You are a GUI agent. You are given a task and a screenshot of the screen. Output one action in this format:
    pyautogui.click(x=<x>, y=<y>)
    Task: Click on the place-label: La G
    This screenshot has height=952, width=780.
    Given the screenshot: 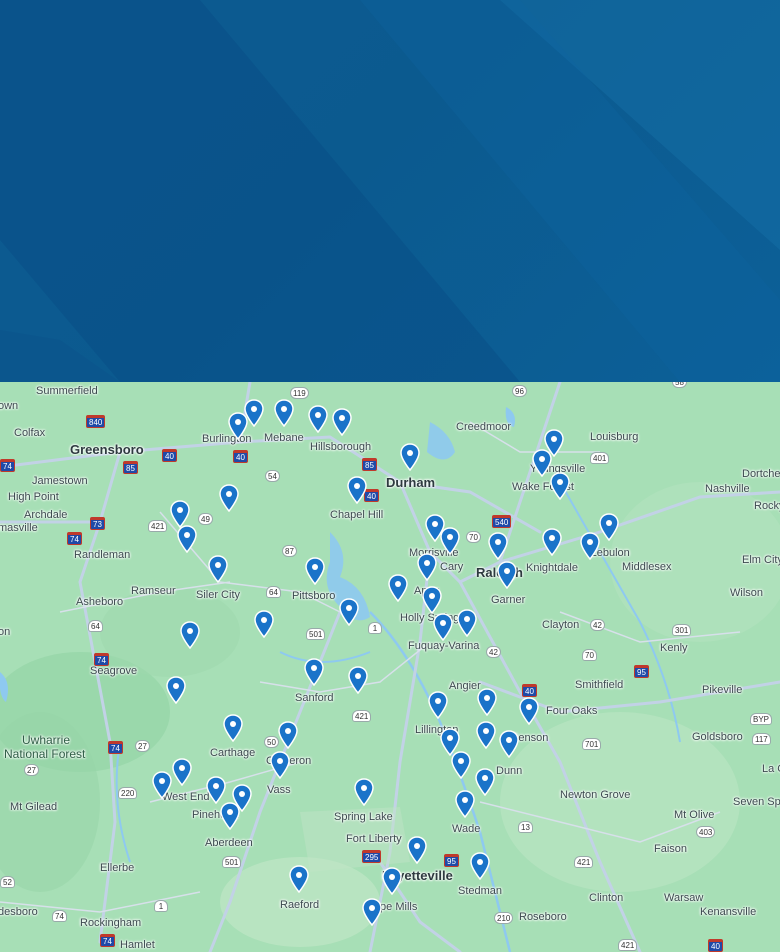 What is the action you would take?
    pyautogui.click(x=771, y=769)
    